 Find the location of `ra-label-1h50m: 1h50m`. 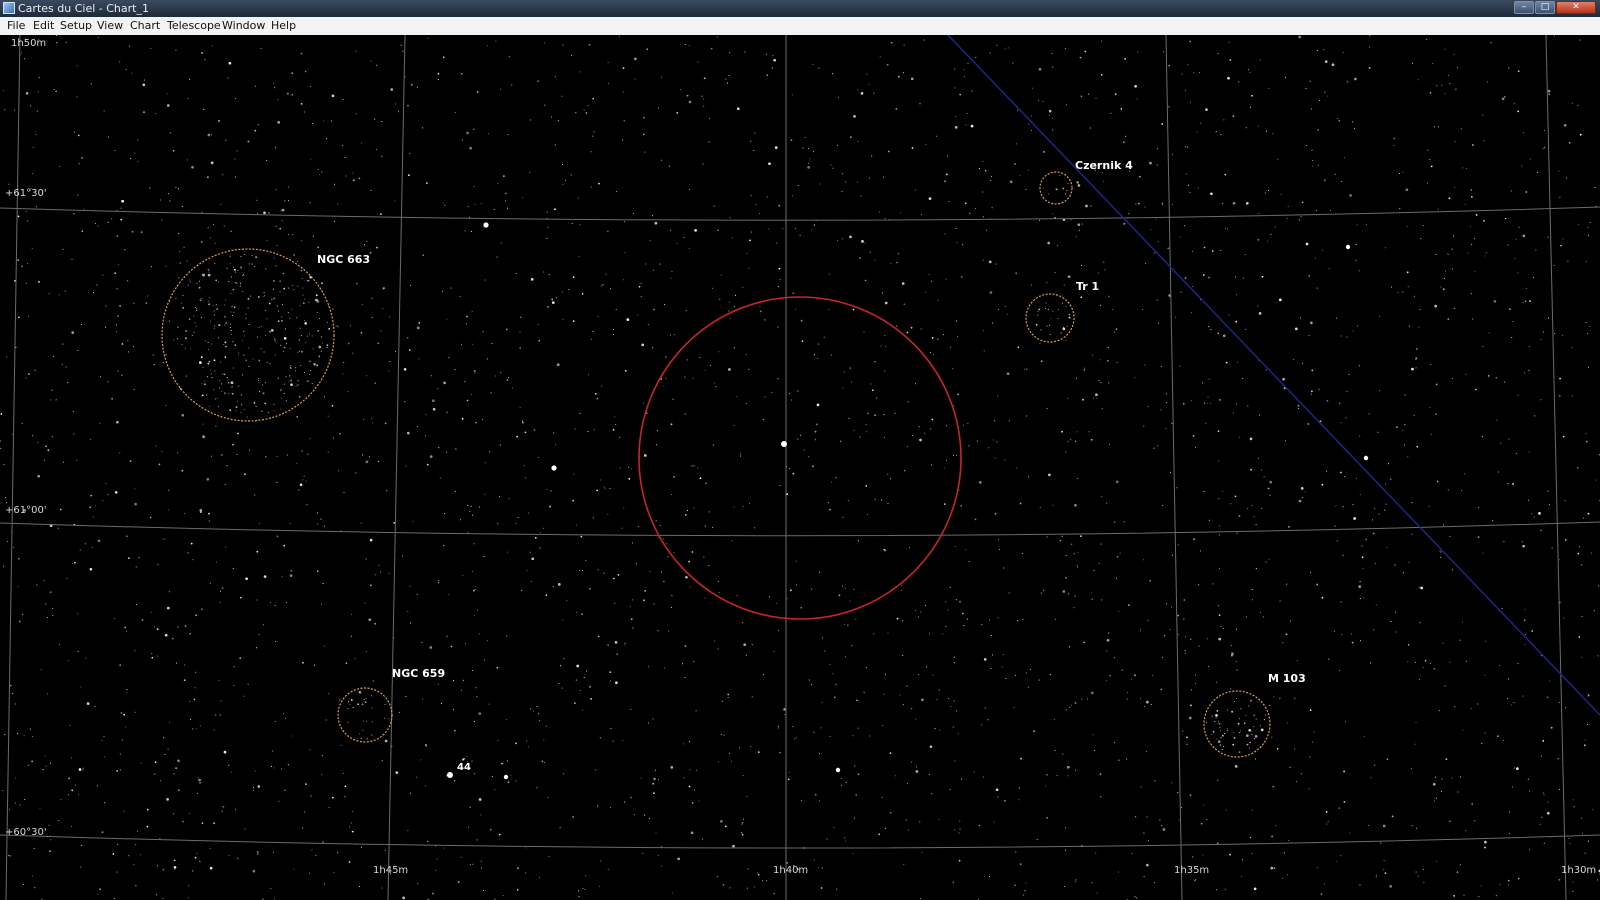

ra-label-1h50m: 1h50m is located at coordinates (29, 43).